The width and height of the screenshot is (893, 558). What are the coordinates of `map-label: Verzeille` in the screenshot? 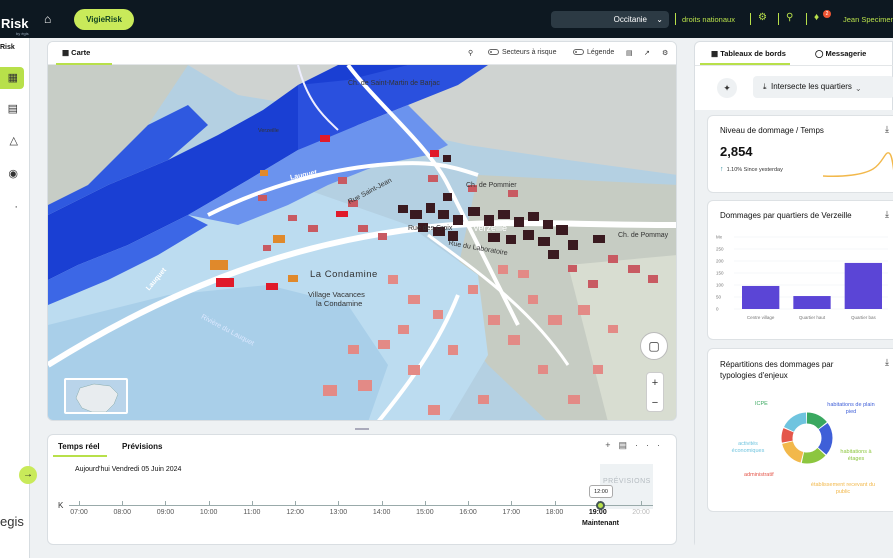 It's located at (490, 228).